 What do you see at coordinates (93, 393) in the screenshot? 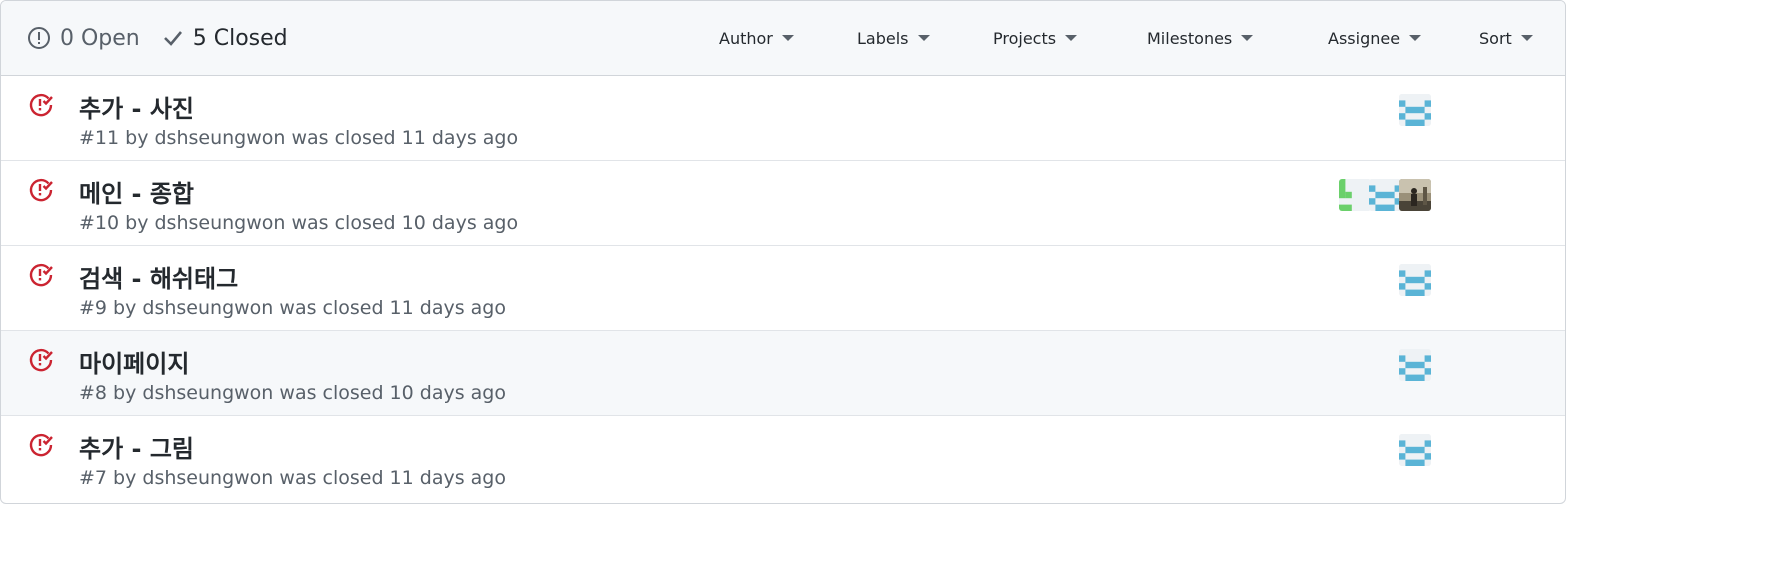
I see `issue-number: #8` at bounding box center [93, 393].